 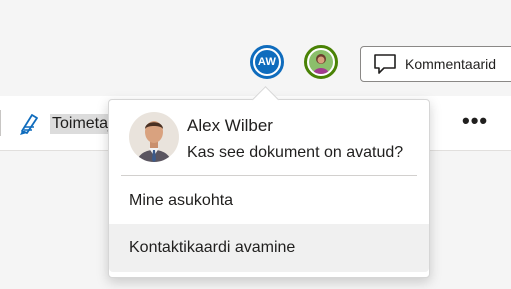 What do you see at coordinates (385, 64) in the screenshot?
I see `comment-icon` at bounding box center [385, 64].